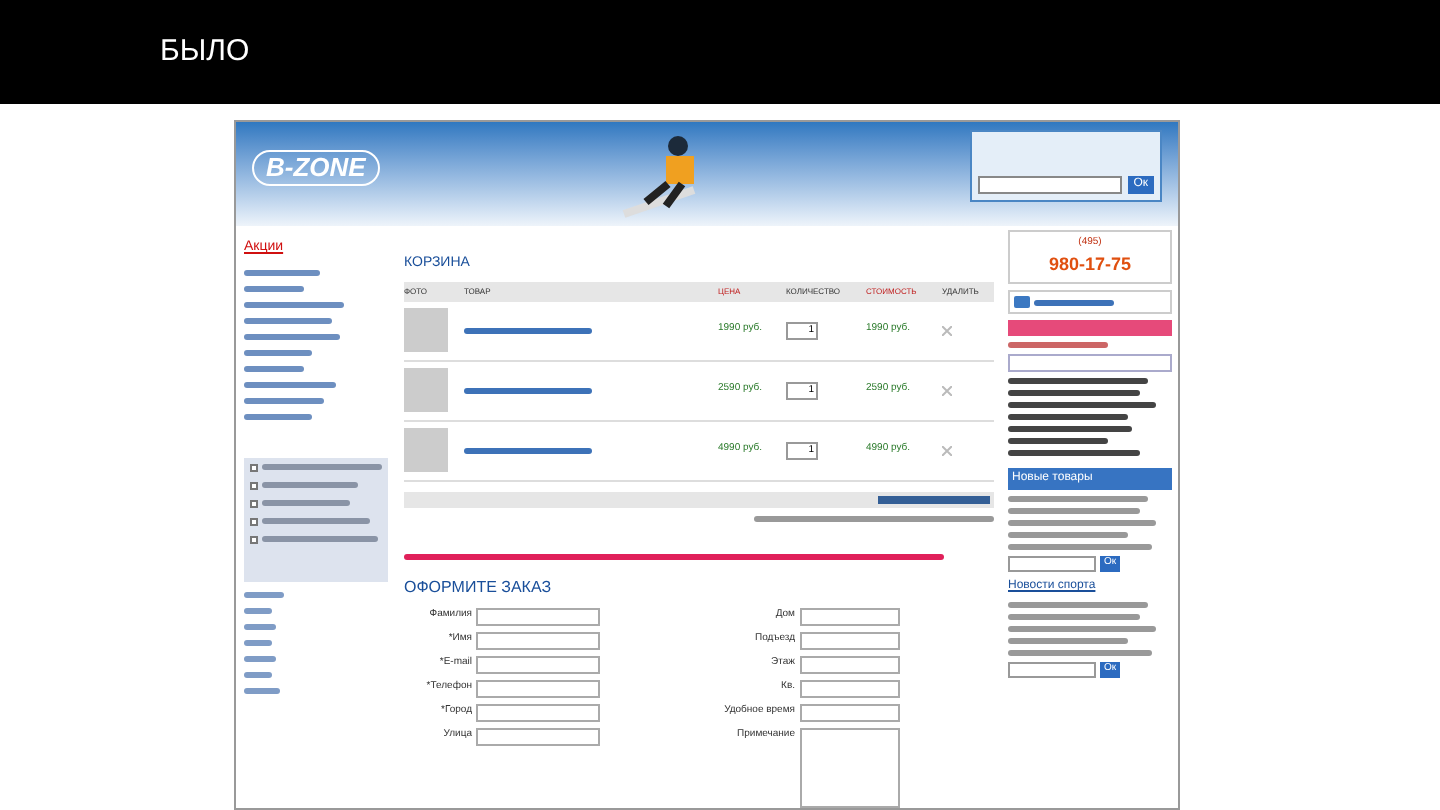  Describe the element at coordinates (934, 499) in the screenshot. I see `checkout-button` at that location.